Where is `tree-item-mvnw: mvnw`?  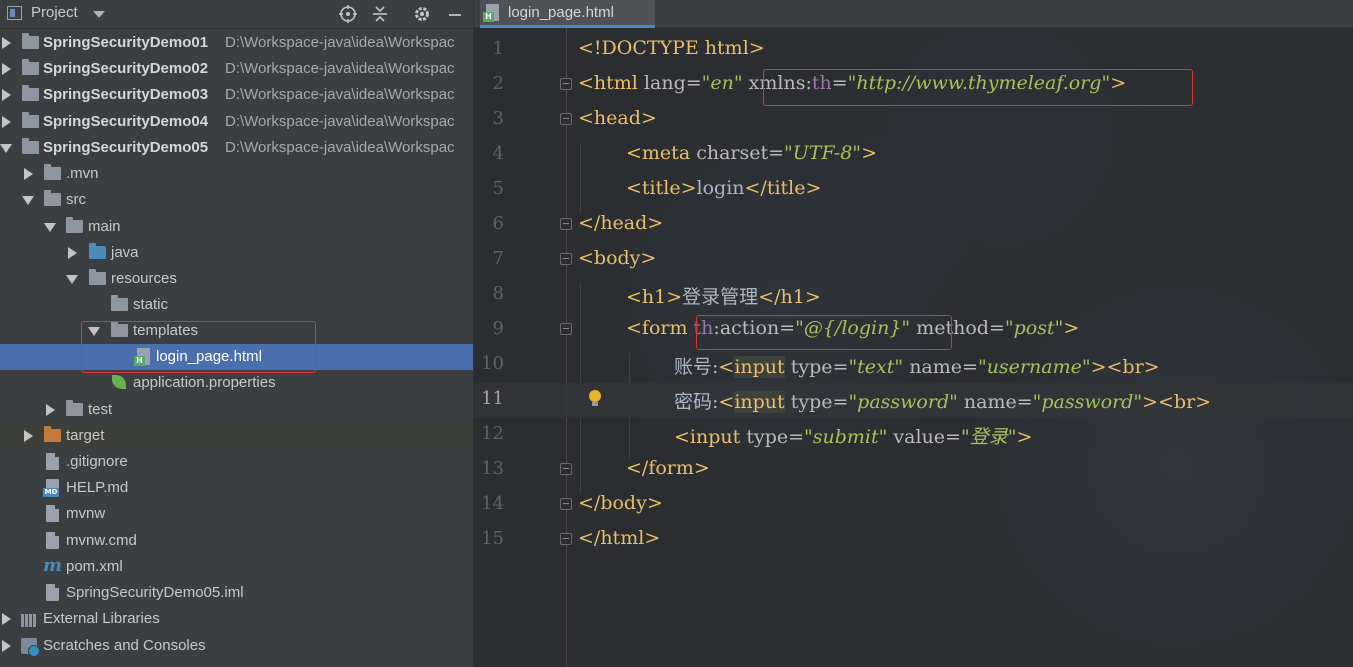
tree-item-mvnw: mvnw is located at coordinates (236, 514).